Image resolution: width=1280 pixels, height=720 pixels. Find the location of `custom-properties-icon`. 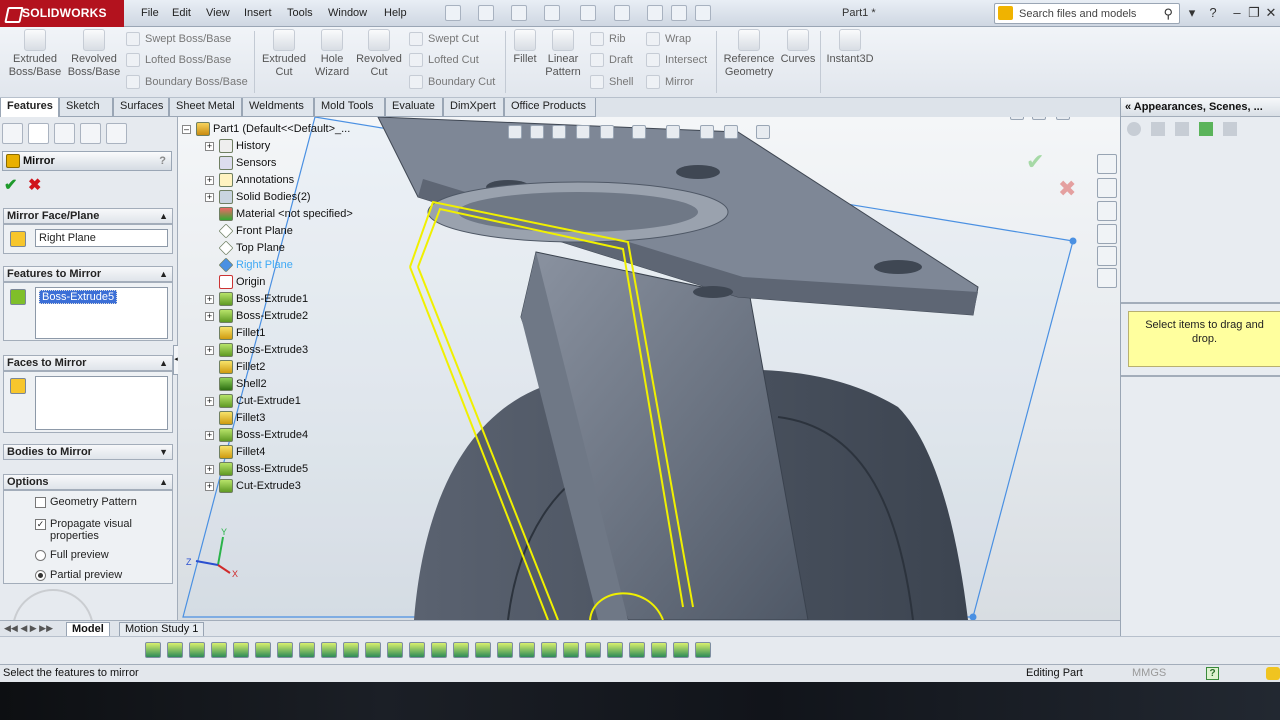

custom-properties-icon is located at coordinates (1107, 278).